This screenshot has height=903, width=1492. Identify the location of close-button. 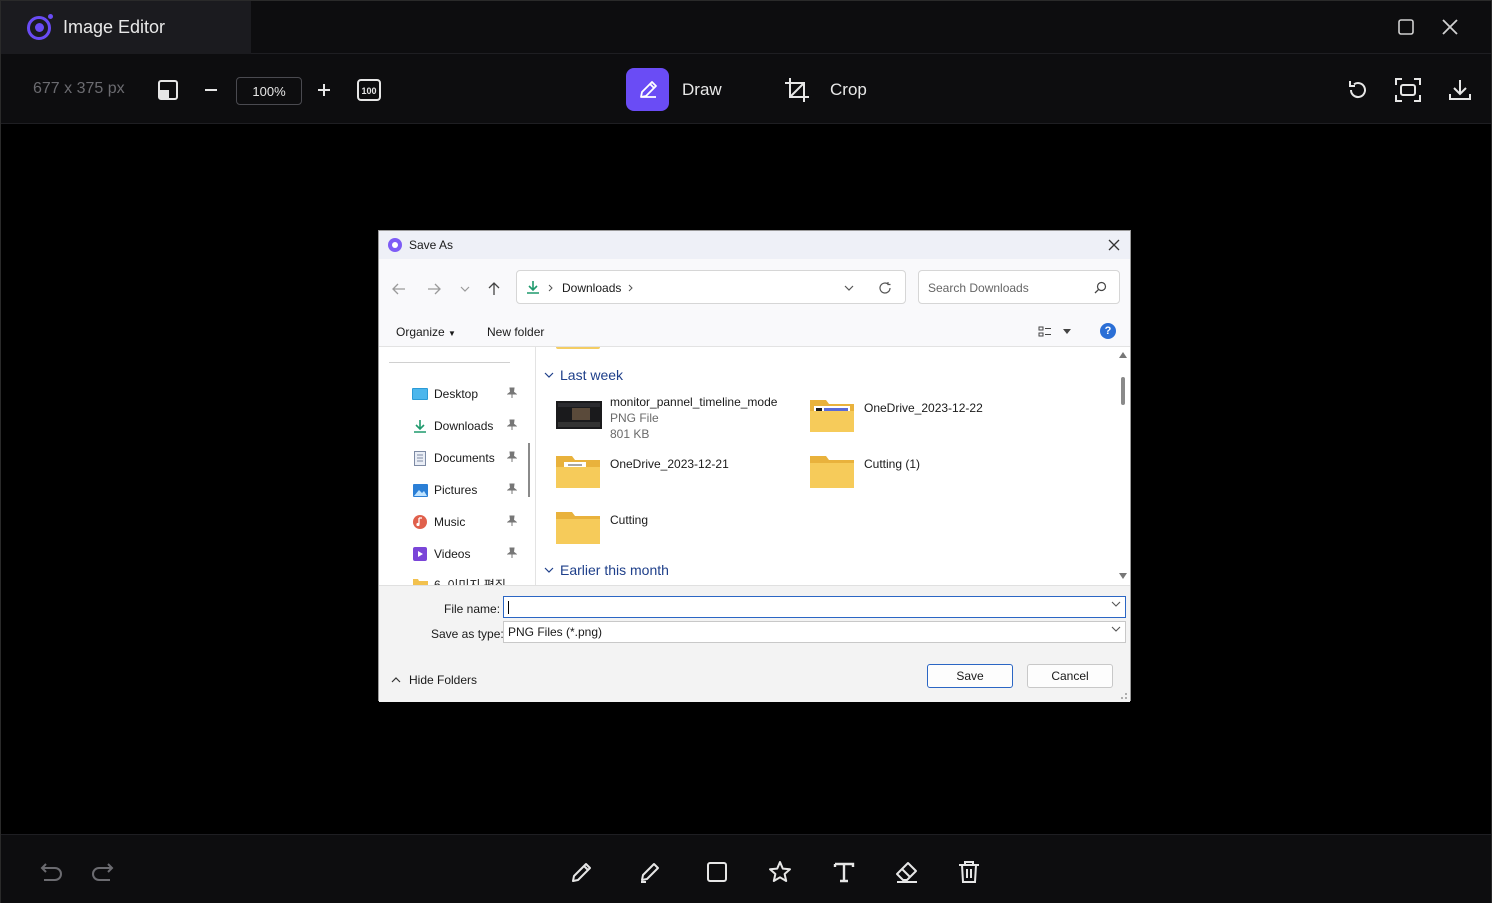
(1450, 27).